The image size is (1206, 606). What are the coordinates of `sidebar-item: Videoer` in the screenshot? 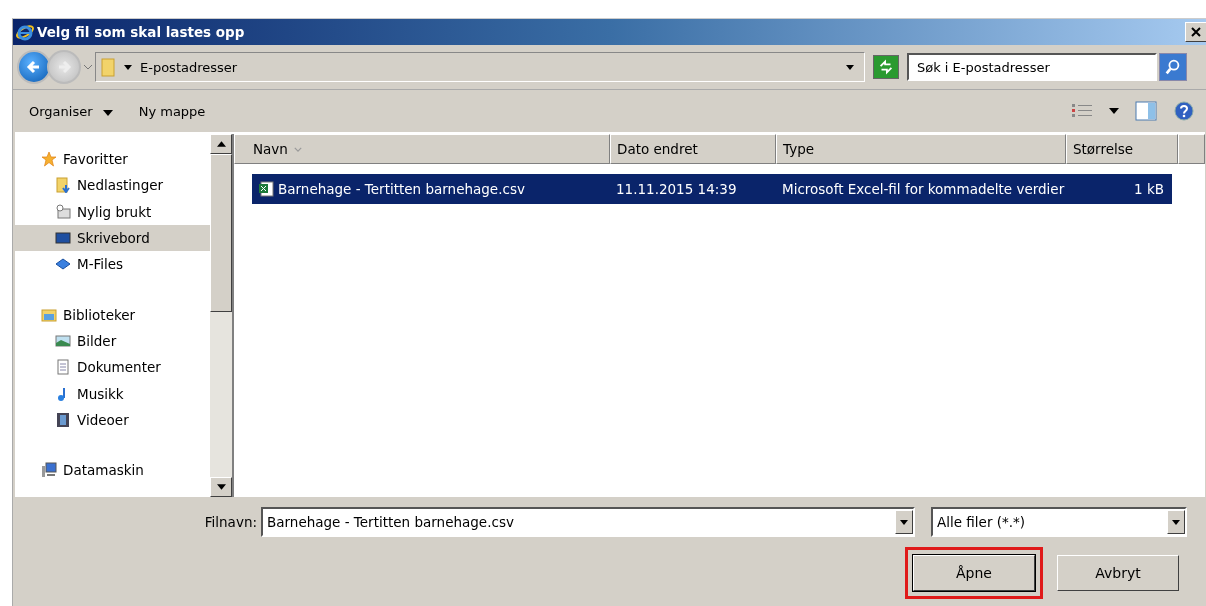 It's located at (112, 419).